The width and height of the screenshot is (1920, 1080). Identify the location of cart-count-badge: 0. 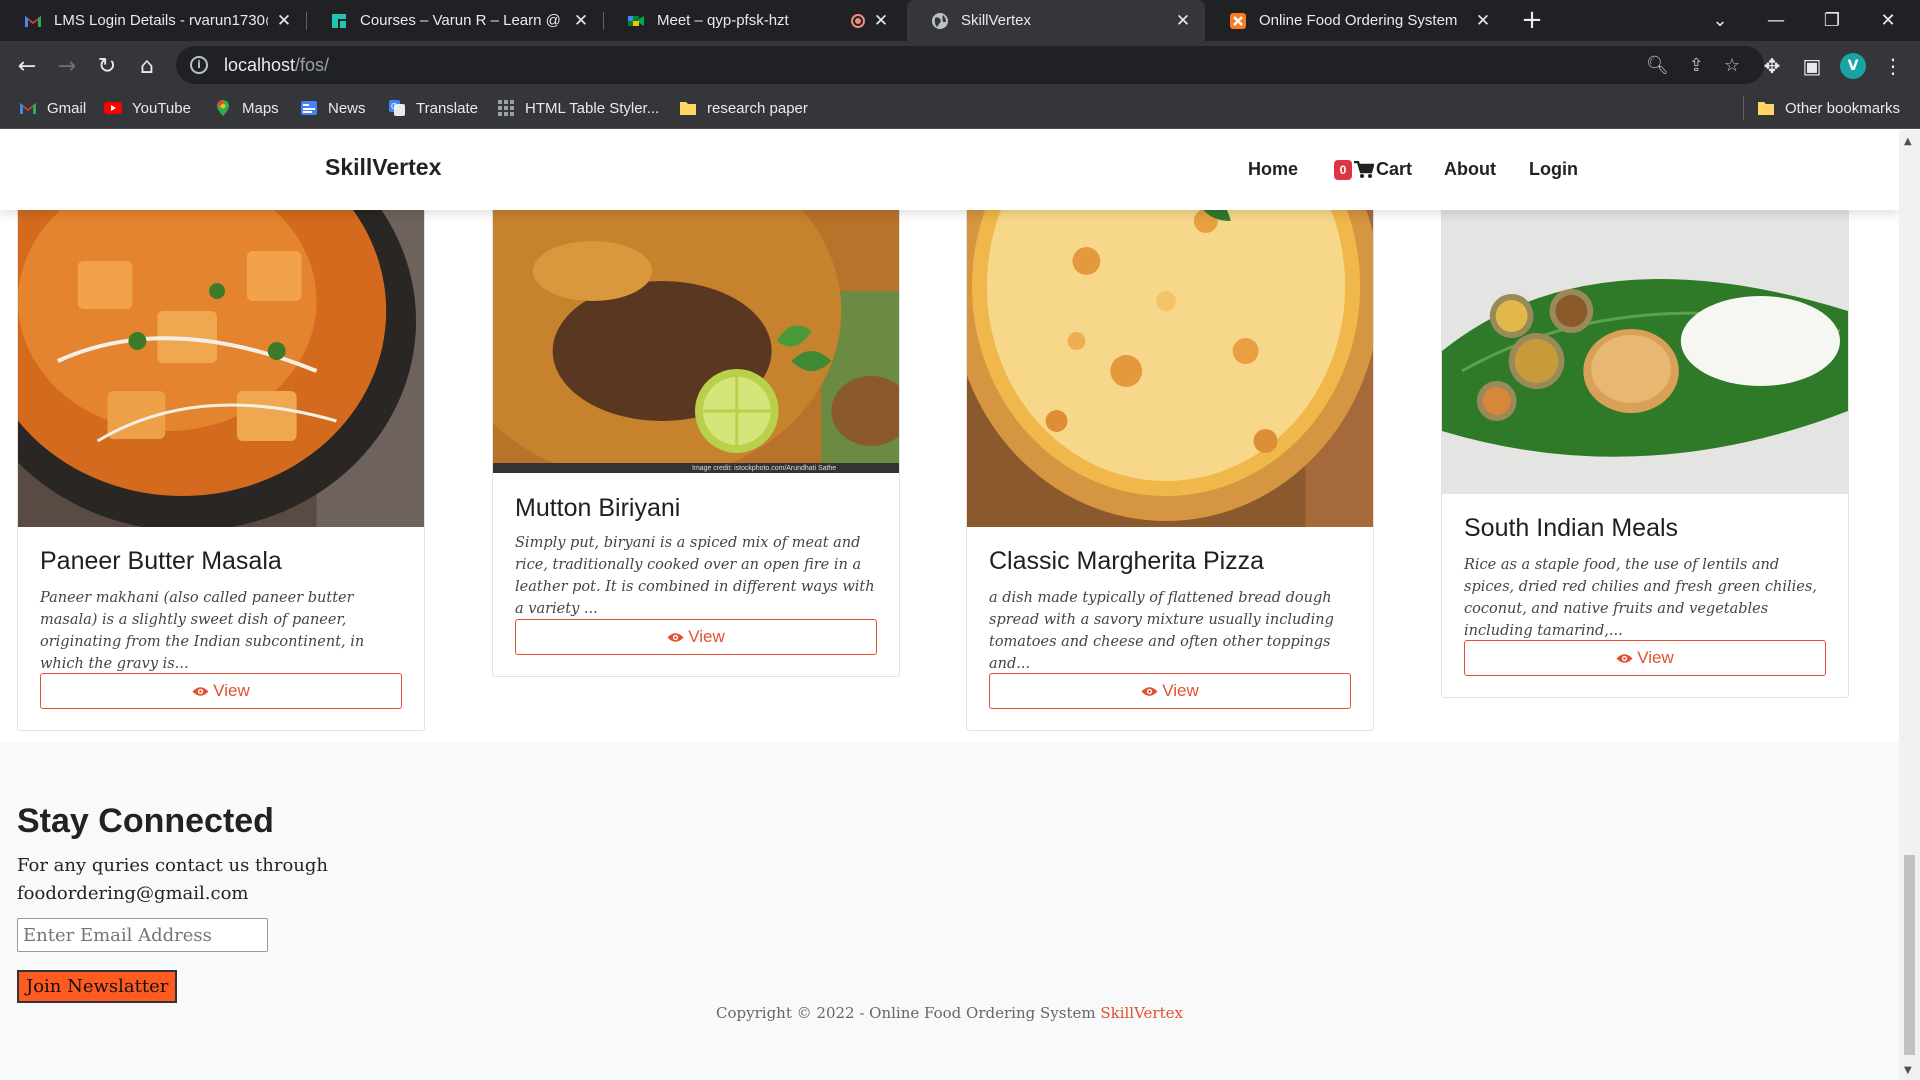
(1343, 170).